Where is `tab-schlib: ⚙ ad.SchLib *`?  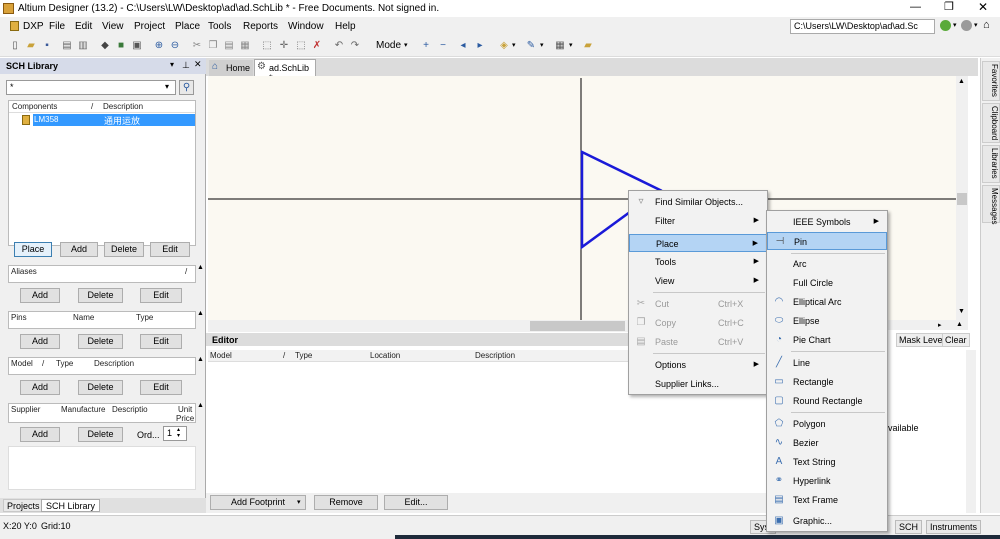
tab-schlib: ⚙ ad.SchLib * is located at coordinates (285, 71).